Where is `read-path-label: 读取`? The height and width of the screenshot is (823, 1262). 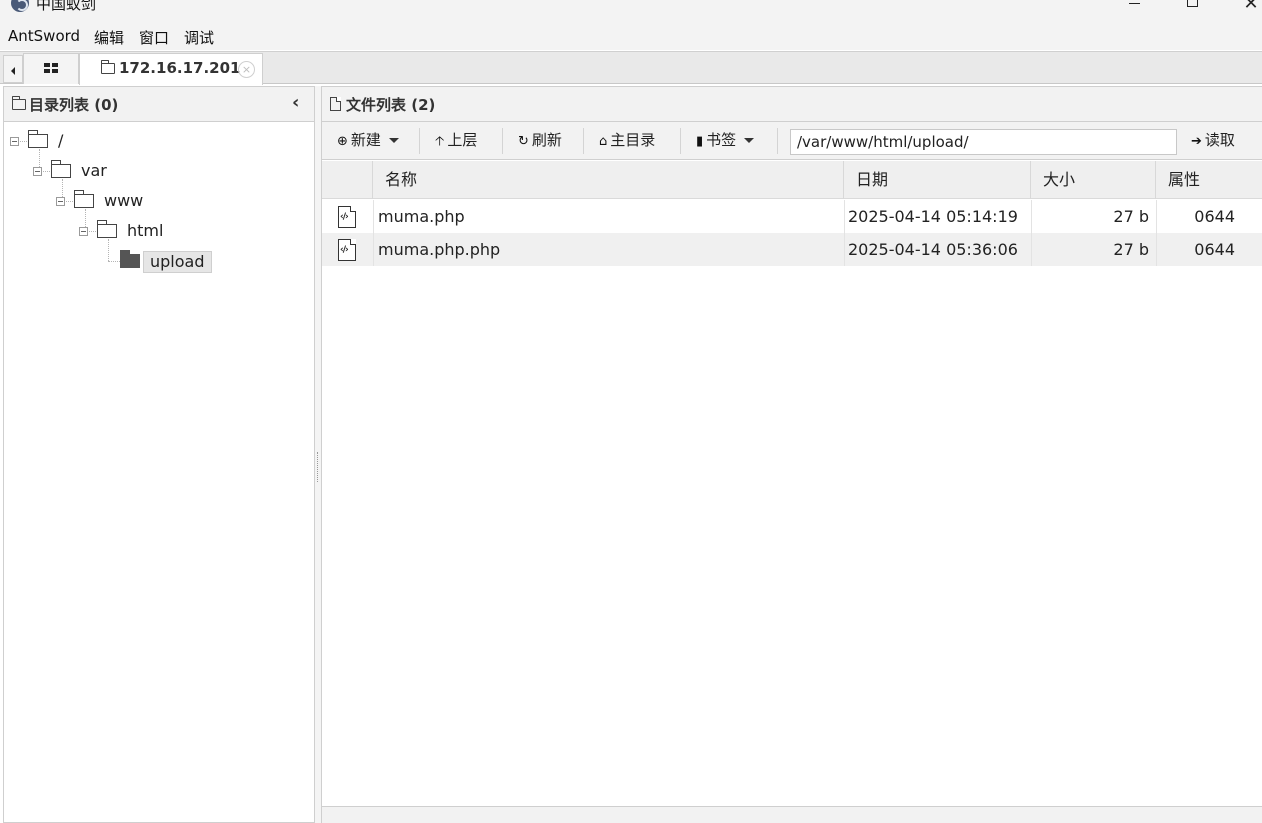 read-path-label: 读取 is located at coordinates (1219, 140).